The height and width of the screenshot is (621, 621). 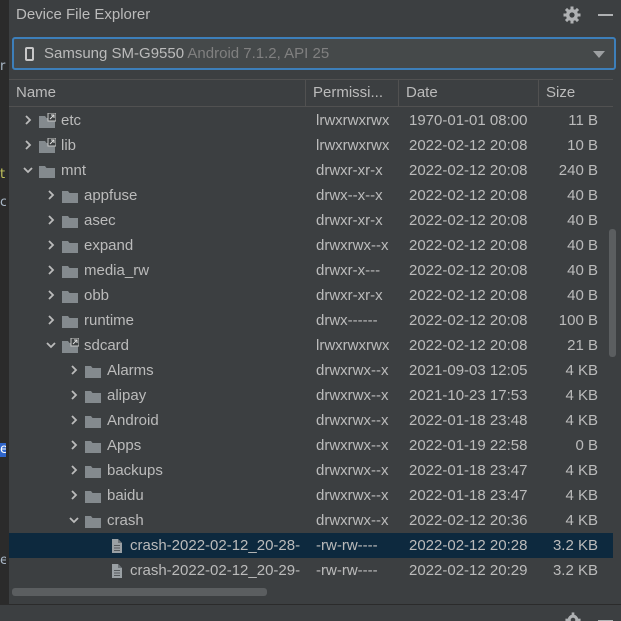 What do you see at coordinates (349, 295) in the screenshot?
I see `file-permissions: drwxr-xr-x` at bounding box center [349, 295].